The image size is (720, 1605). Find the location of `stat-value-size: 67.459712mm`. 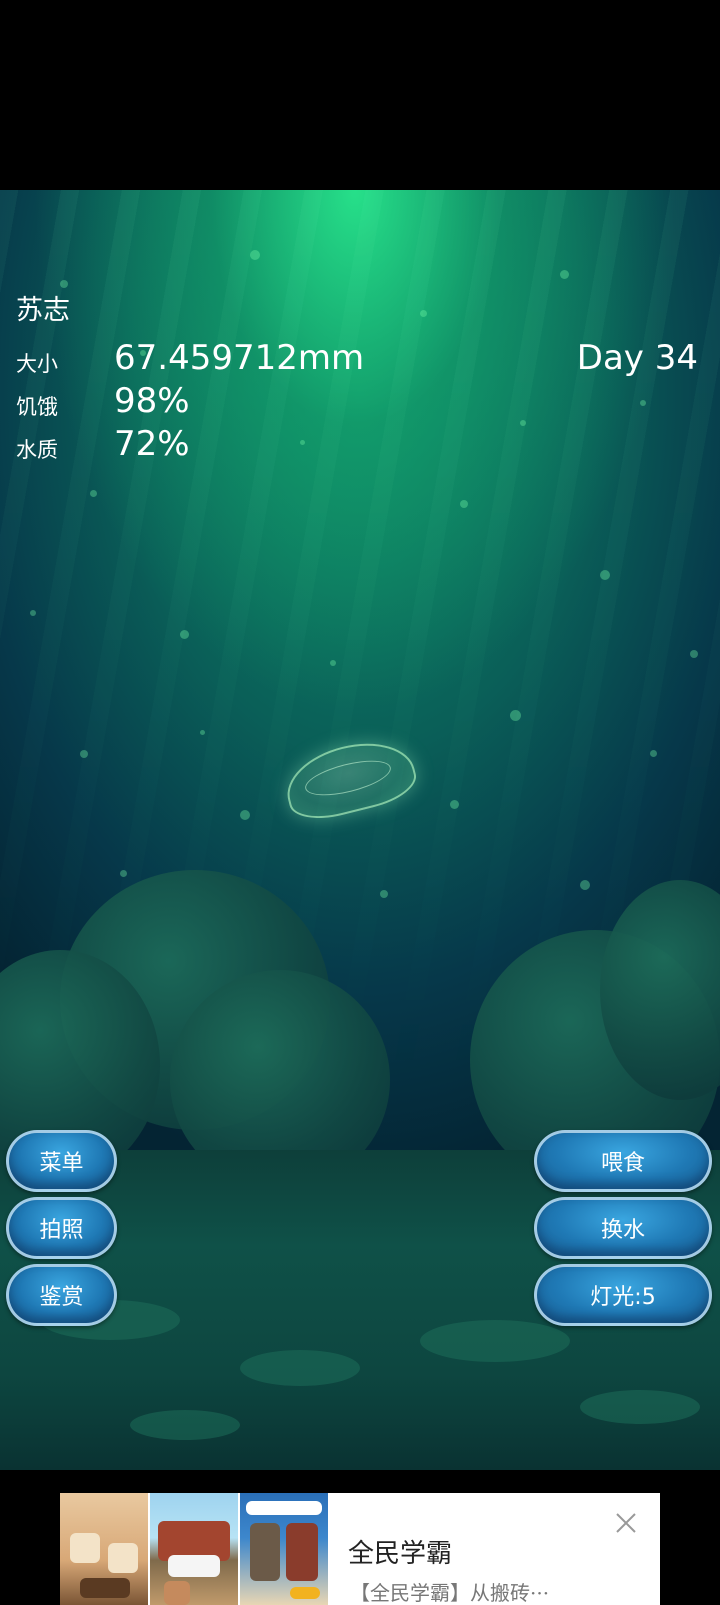

stat-value-size: 67.459712mm is located at coordinates (239, 358).